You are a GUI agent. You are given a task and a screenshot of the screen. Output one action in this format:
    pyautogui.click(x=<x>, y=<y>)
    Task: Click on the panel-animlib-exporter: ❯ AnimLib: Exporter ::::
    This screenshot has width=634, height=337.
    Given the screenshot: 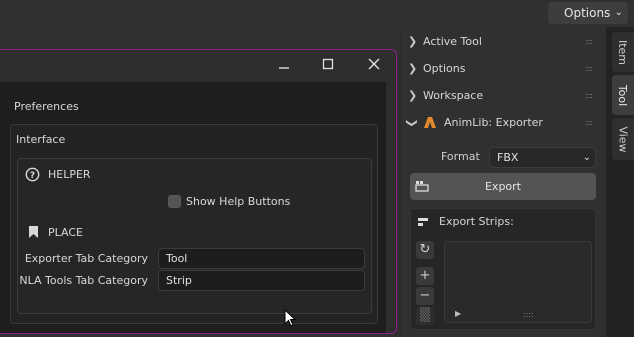 What is the action you would take?
    pyautogui.click(x=502, y=122)
    